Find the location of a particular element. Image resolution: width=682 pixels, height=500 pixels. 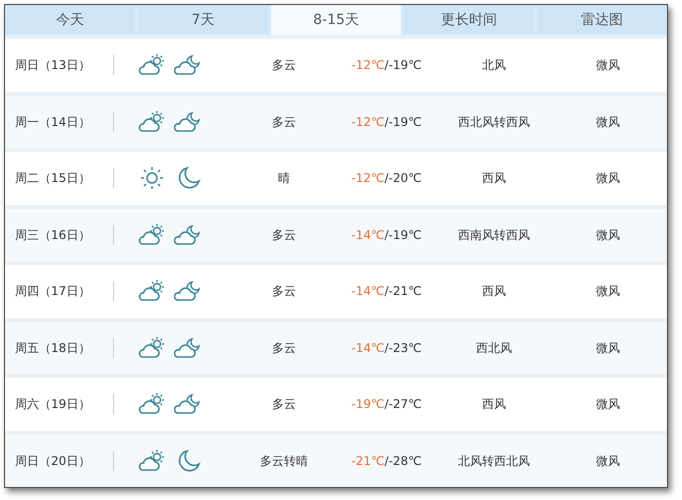

wind-direction: 西北风转西风 is located at coordinates (494, 122).